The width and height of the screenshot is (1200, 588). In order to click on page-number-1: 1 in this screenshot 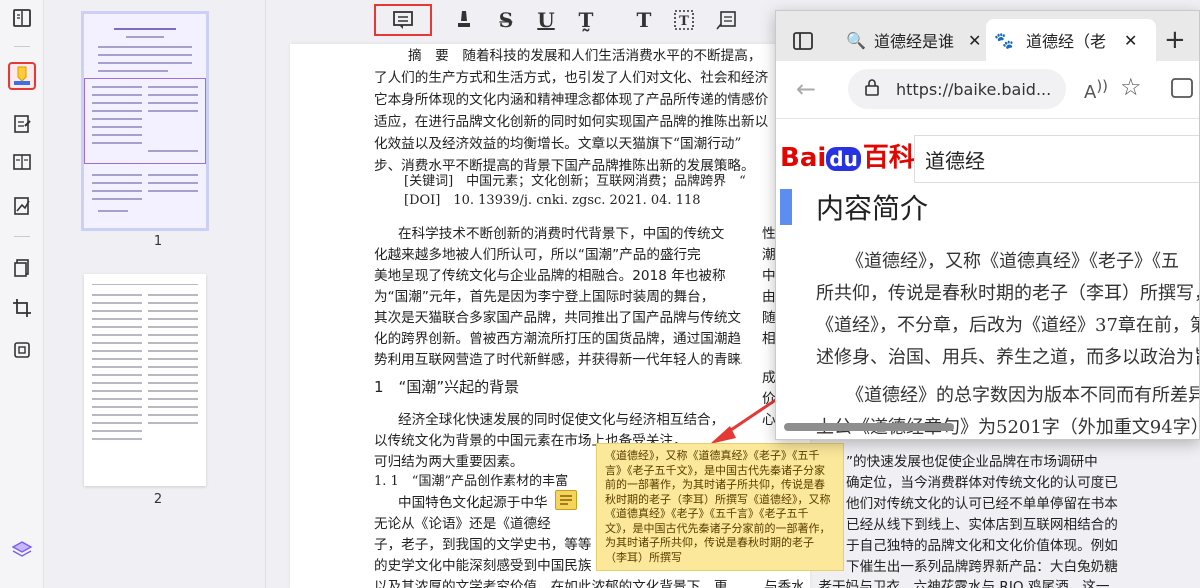, I will do `click(158, 241)`.